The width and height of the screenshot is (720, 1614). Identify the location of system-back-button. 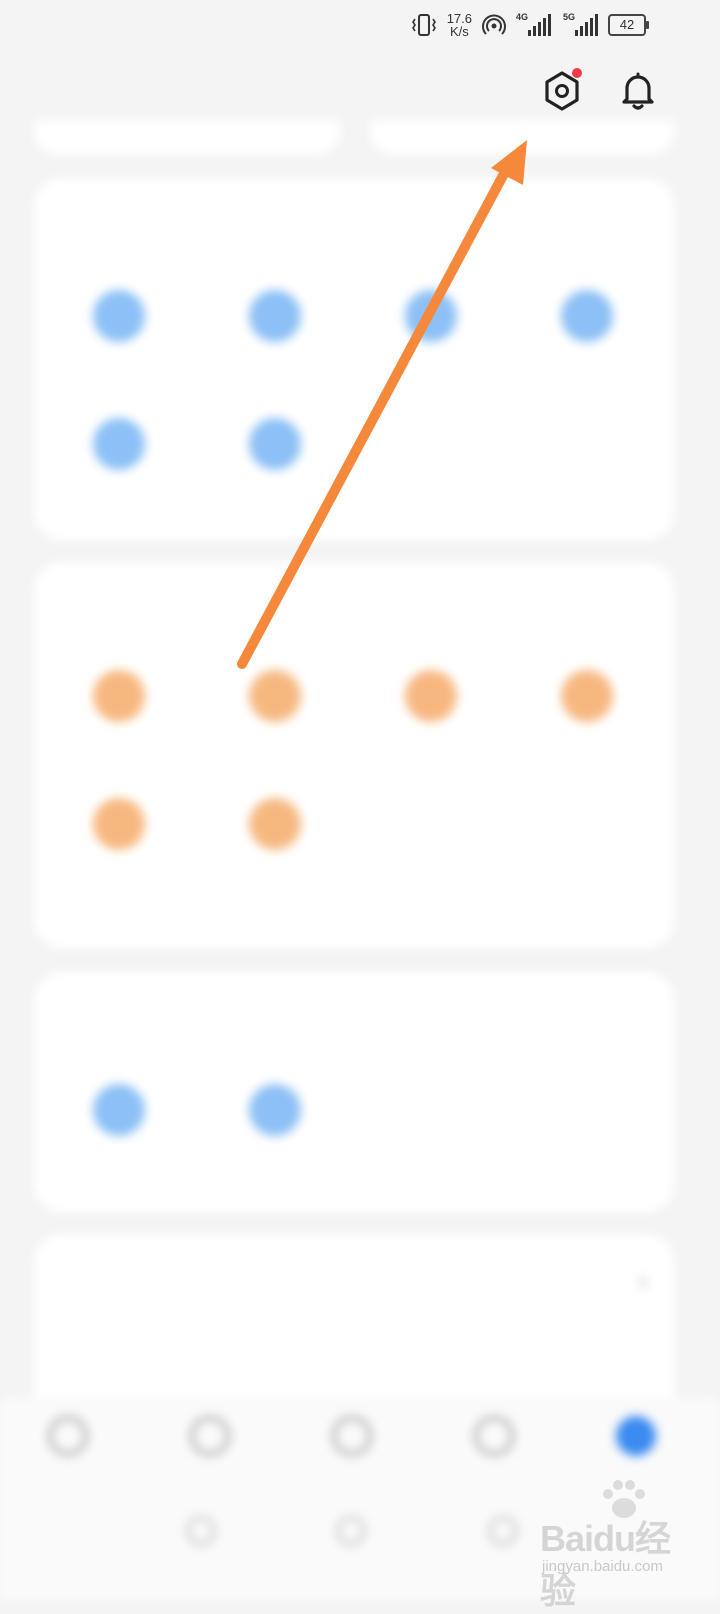
(201, 1531).